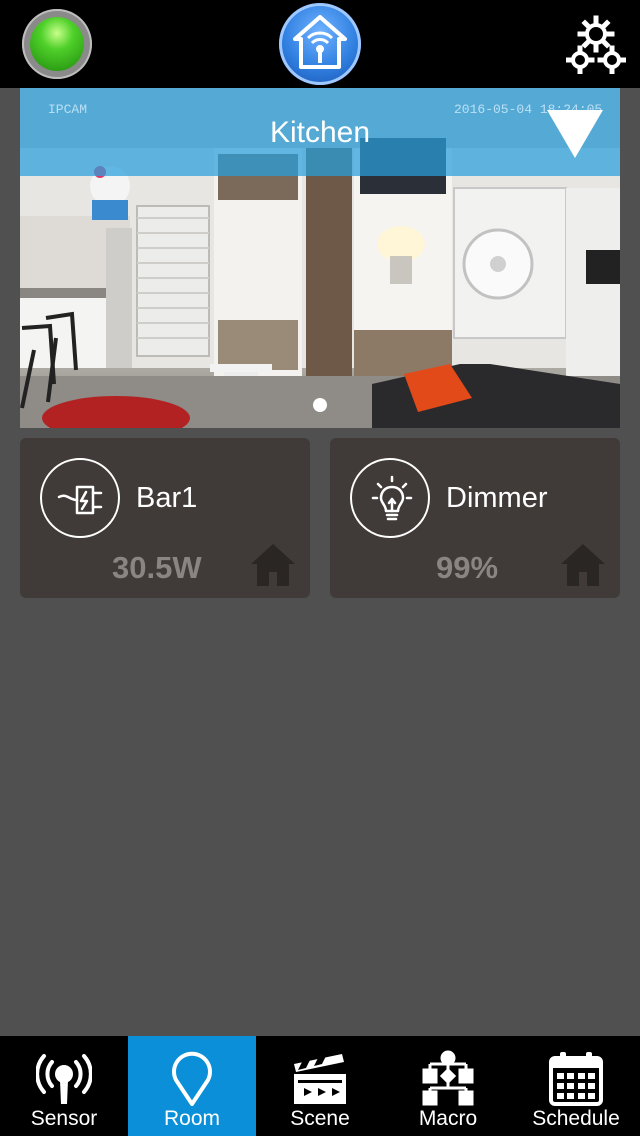 The width and height of the screenshot is (640, 1136). I want to click on tab-macro: Macro, so click(448, 1086).